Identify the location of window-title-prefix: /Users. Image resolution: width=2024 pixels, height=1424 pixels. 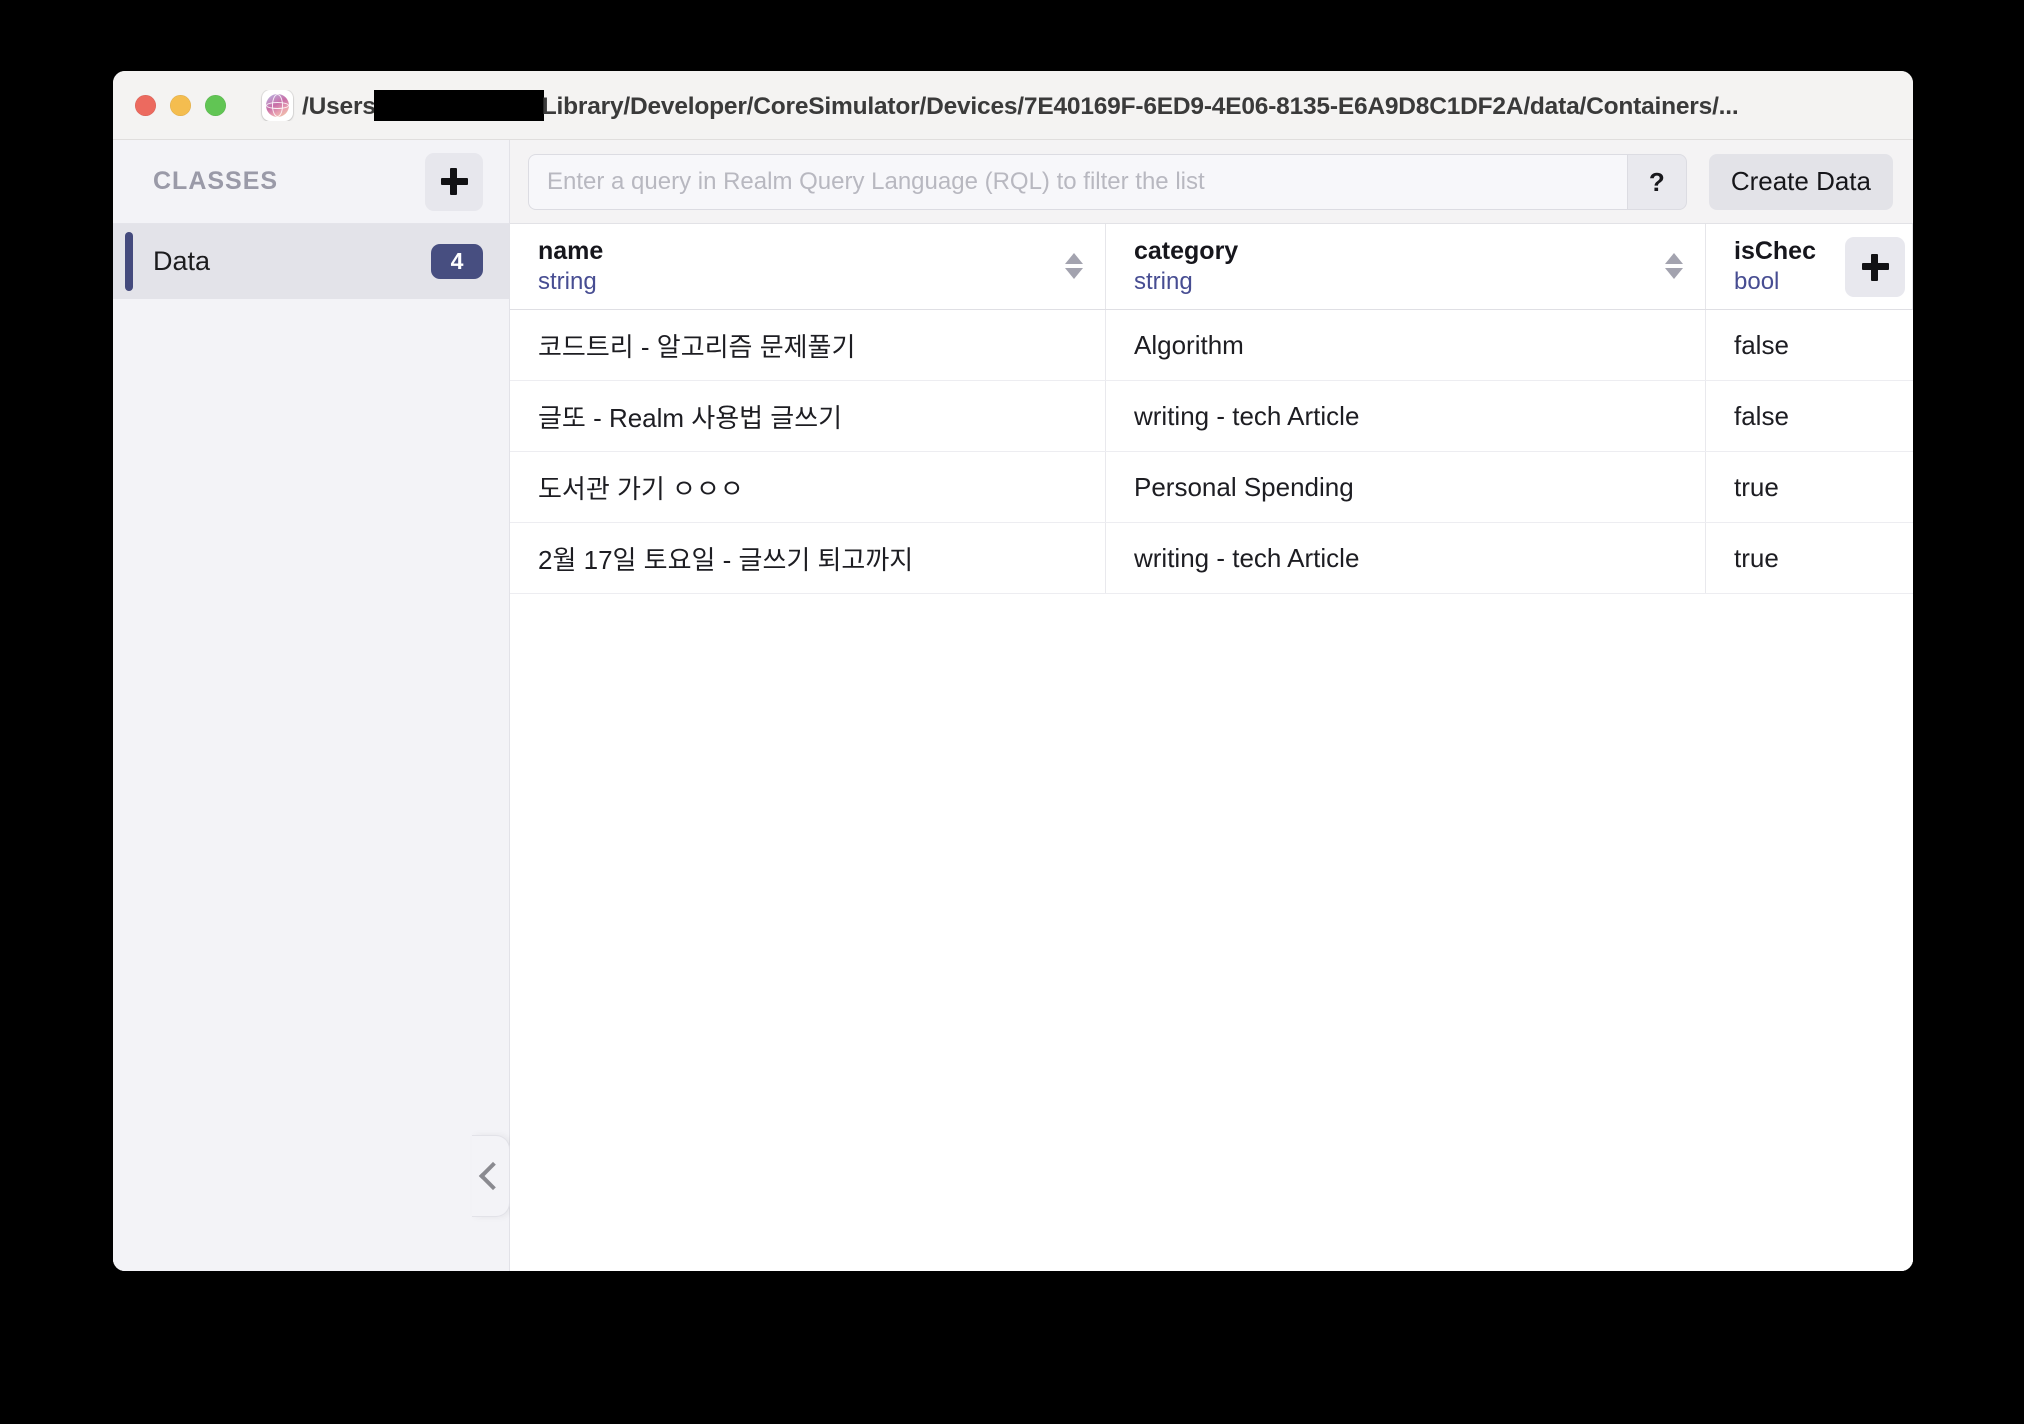
(339, 106).